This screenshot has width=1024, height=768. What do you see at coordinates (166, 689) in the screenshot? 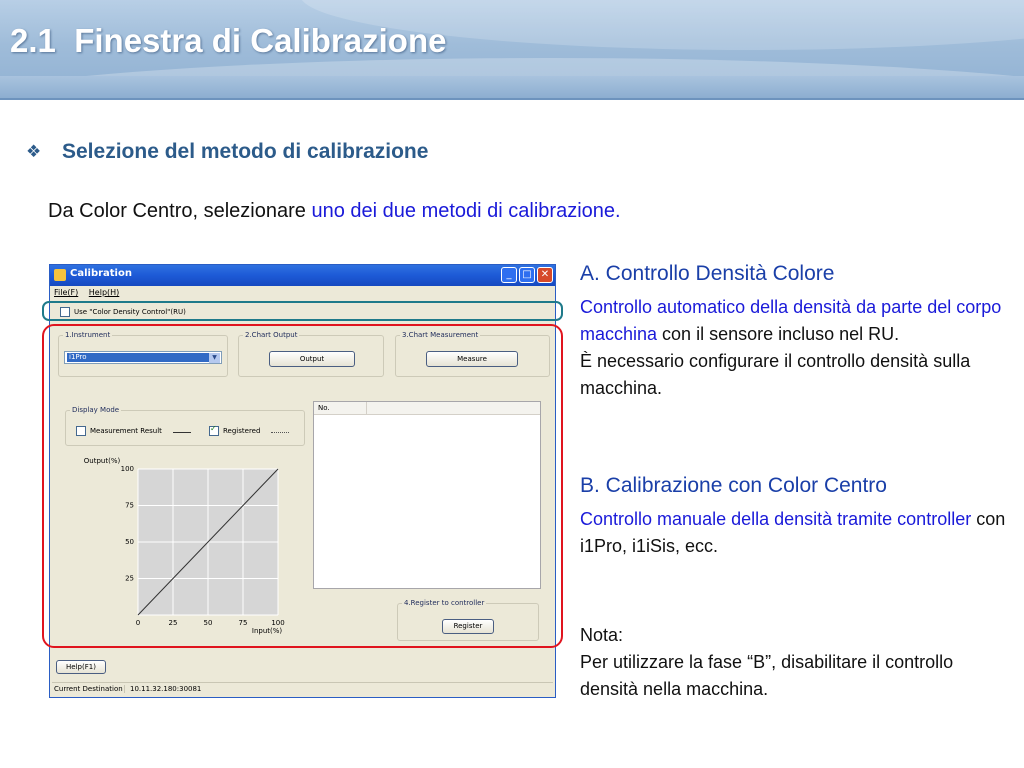
I see `status-value: 10.11.32.180:30081` at bounding box center [166, 689].